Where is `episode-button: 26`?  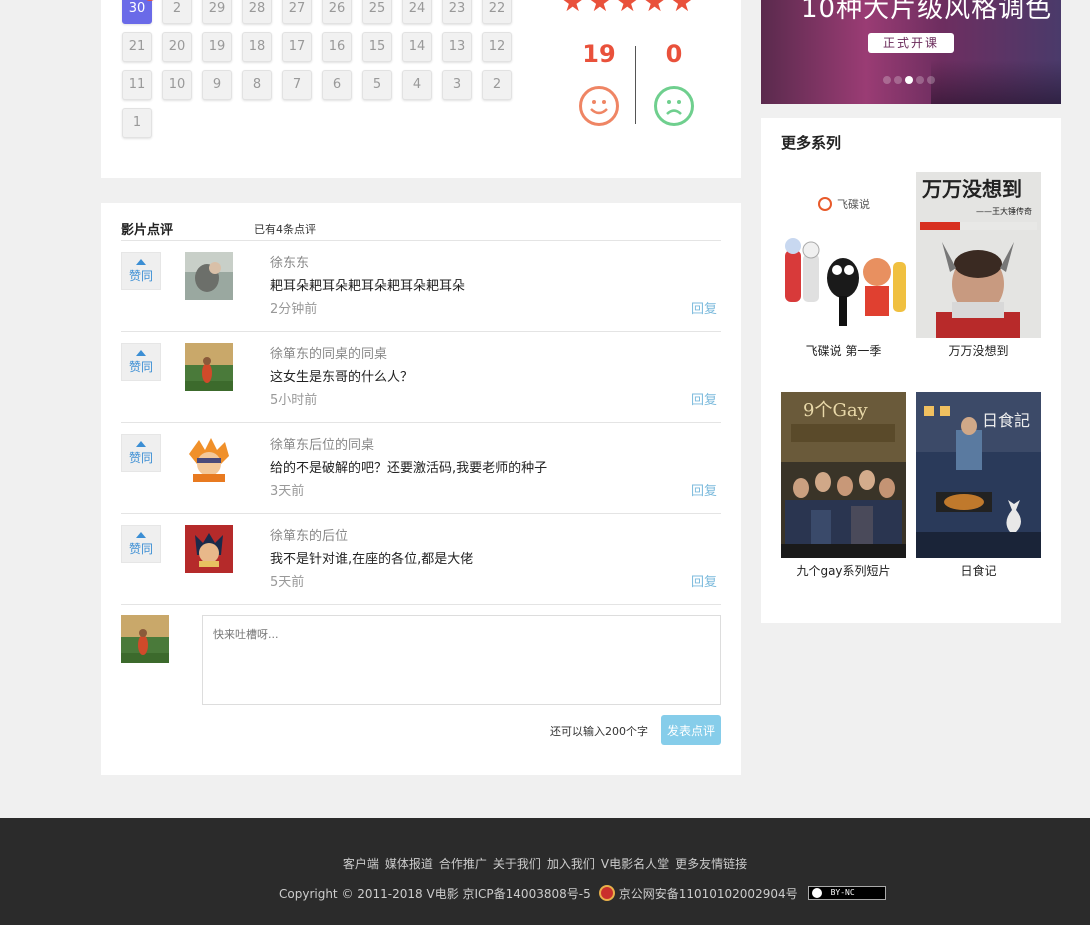 episode-button: 26 is located at coordinates (337, 12).